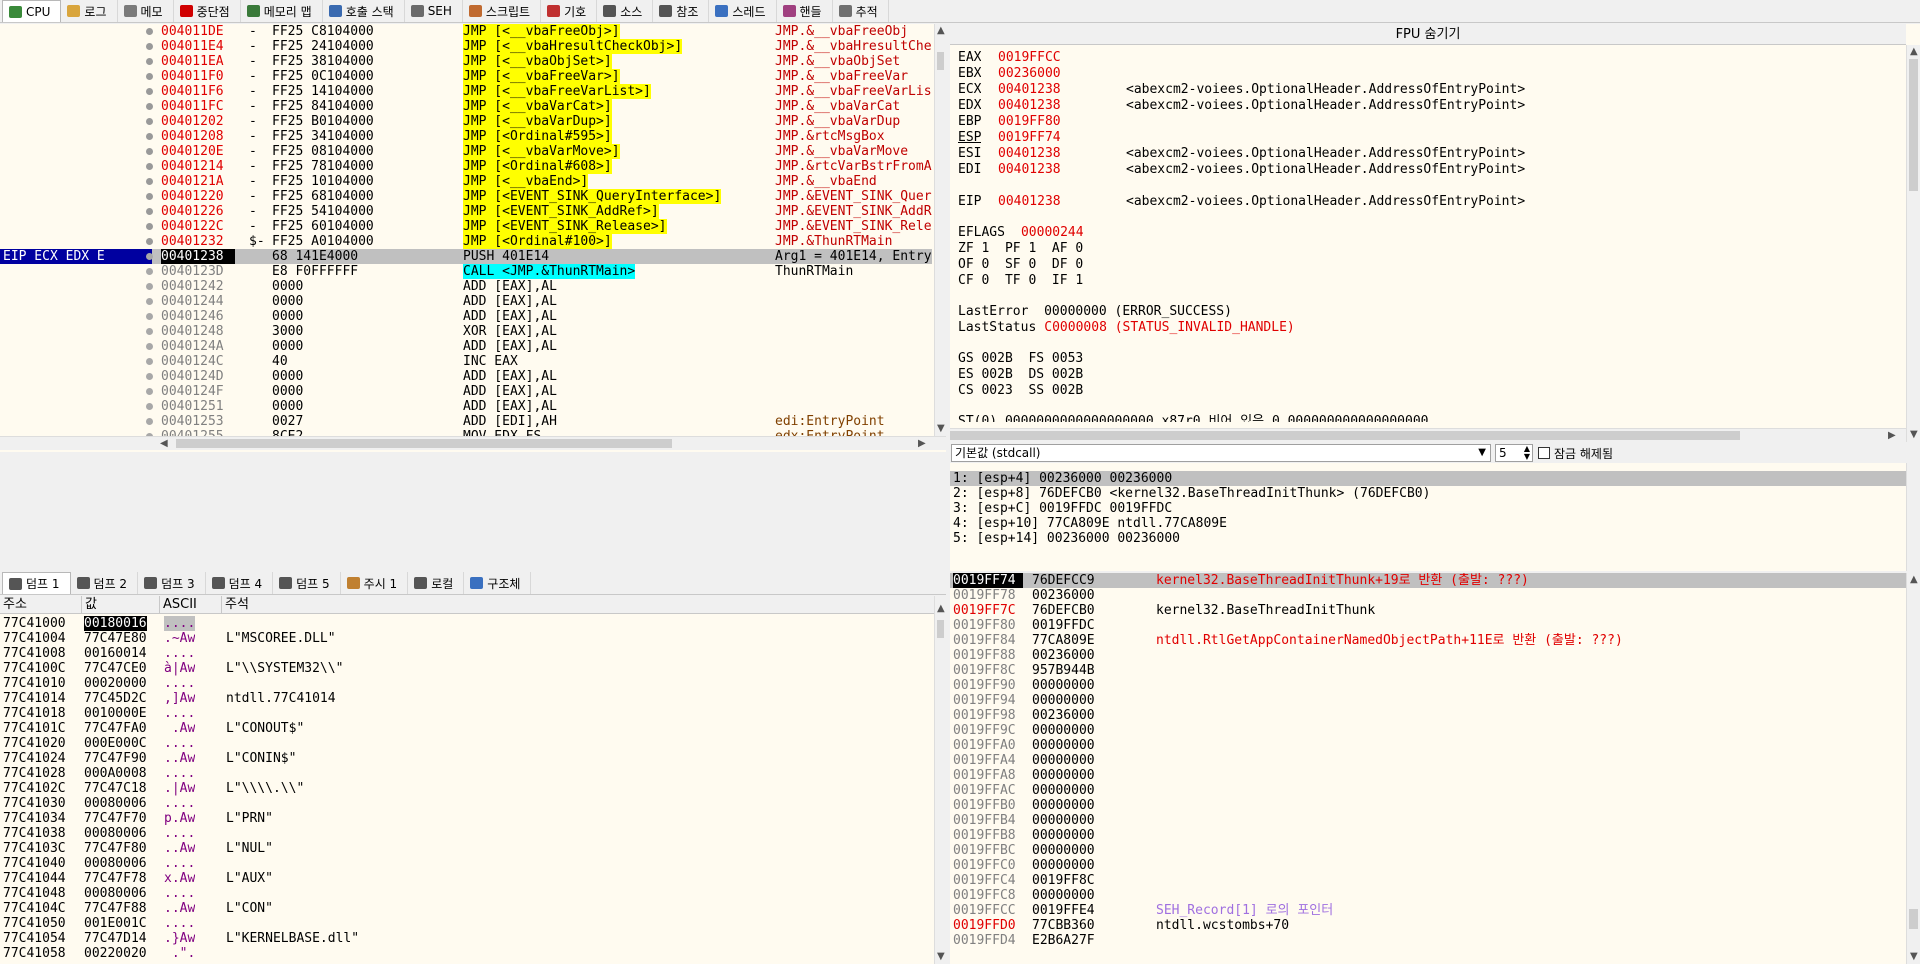 The width and height of the screenshot is (1920, 964). Describe the element at coordinates (34, 878) in the screenshot. I see `dump-address: 77C41044` at that location.